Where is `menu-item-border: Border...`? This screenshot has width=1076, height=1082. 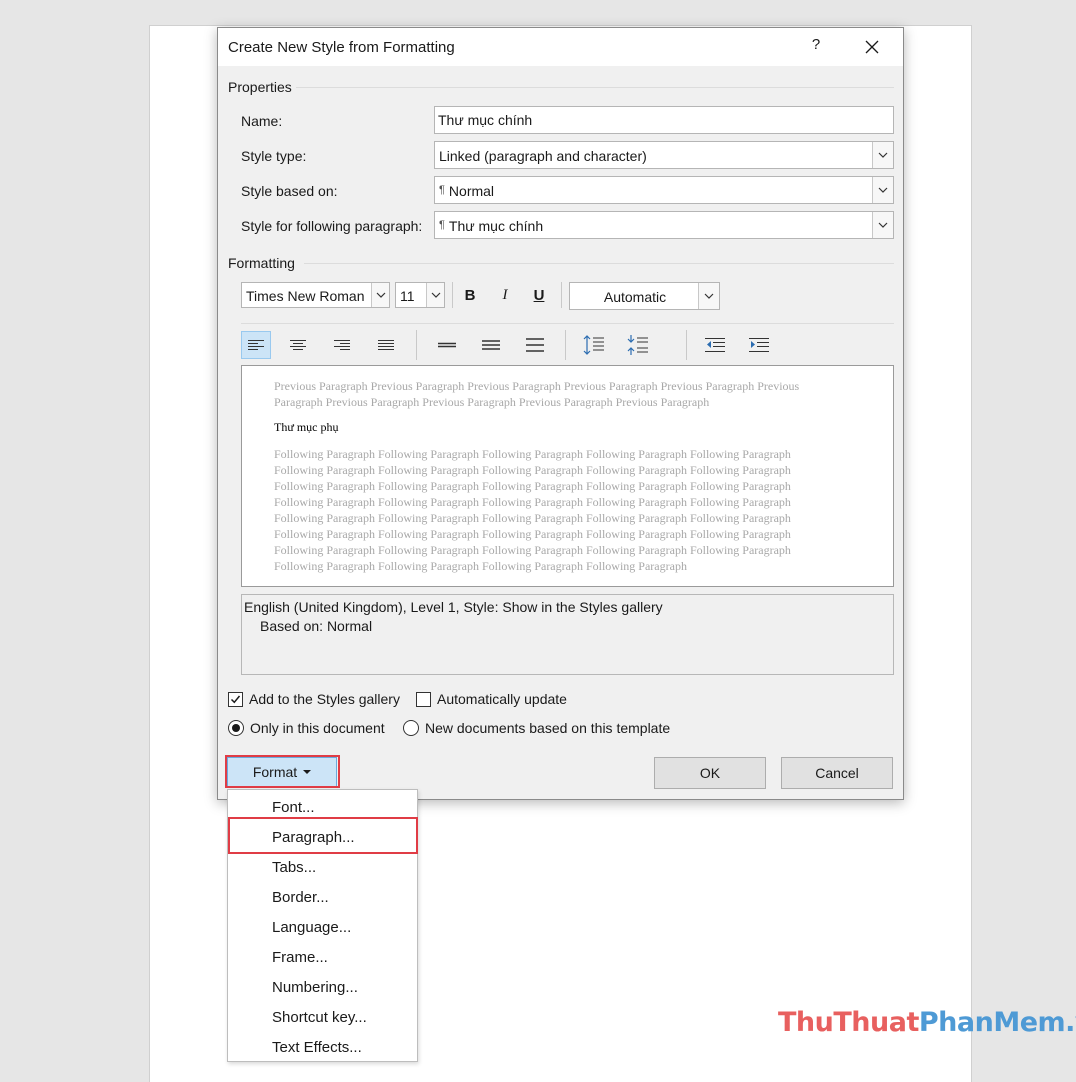 menu-item-border: Border... is located at coordinates (322, 897).